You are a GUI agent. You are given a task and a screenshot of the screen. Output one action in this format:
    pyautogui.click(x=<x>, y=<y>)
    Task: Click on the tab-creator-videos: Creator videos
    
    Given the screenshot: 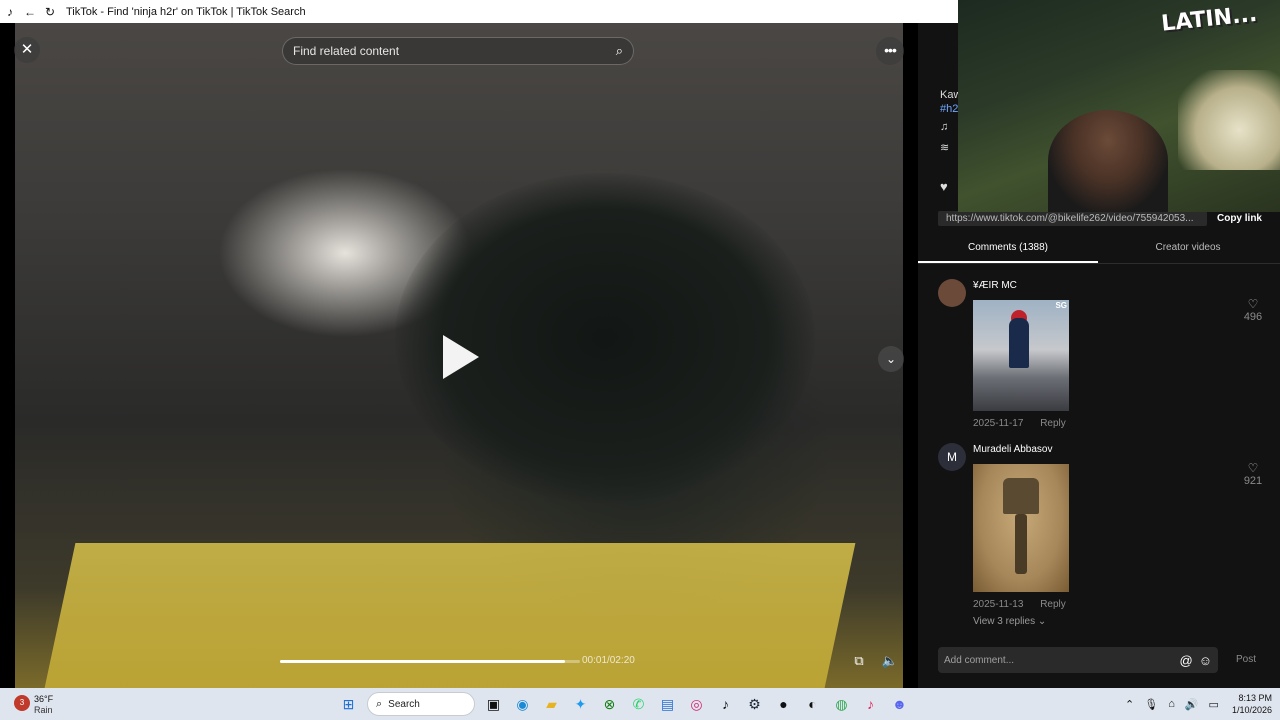 What is the action you would take?
    pyautogui.click(x=1188, y=249)
    